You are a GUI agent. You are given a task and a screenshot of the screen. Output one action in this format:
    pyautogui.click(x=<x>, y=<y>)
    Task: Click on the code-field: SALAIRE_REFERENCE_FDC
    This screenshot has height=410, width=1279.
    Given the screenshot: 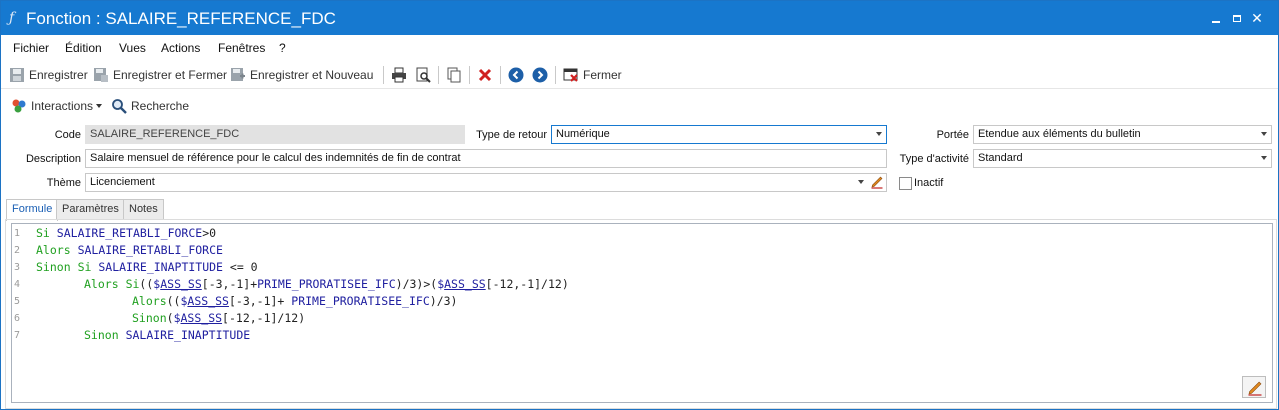 What is the action you would take?
    pyautogui.click(x=275, y=134)
    